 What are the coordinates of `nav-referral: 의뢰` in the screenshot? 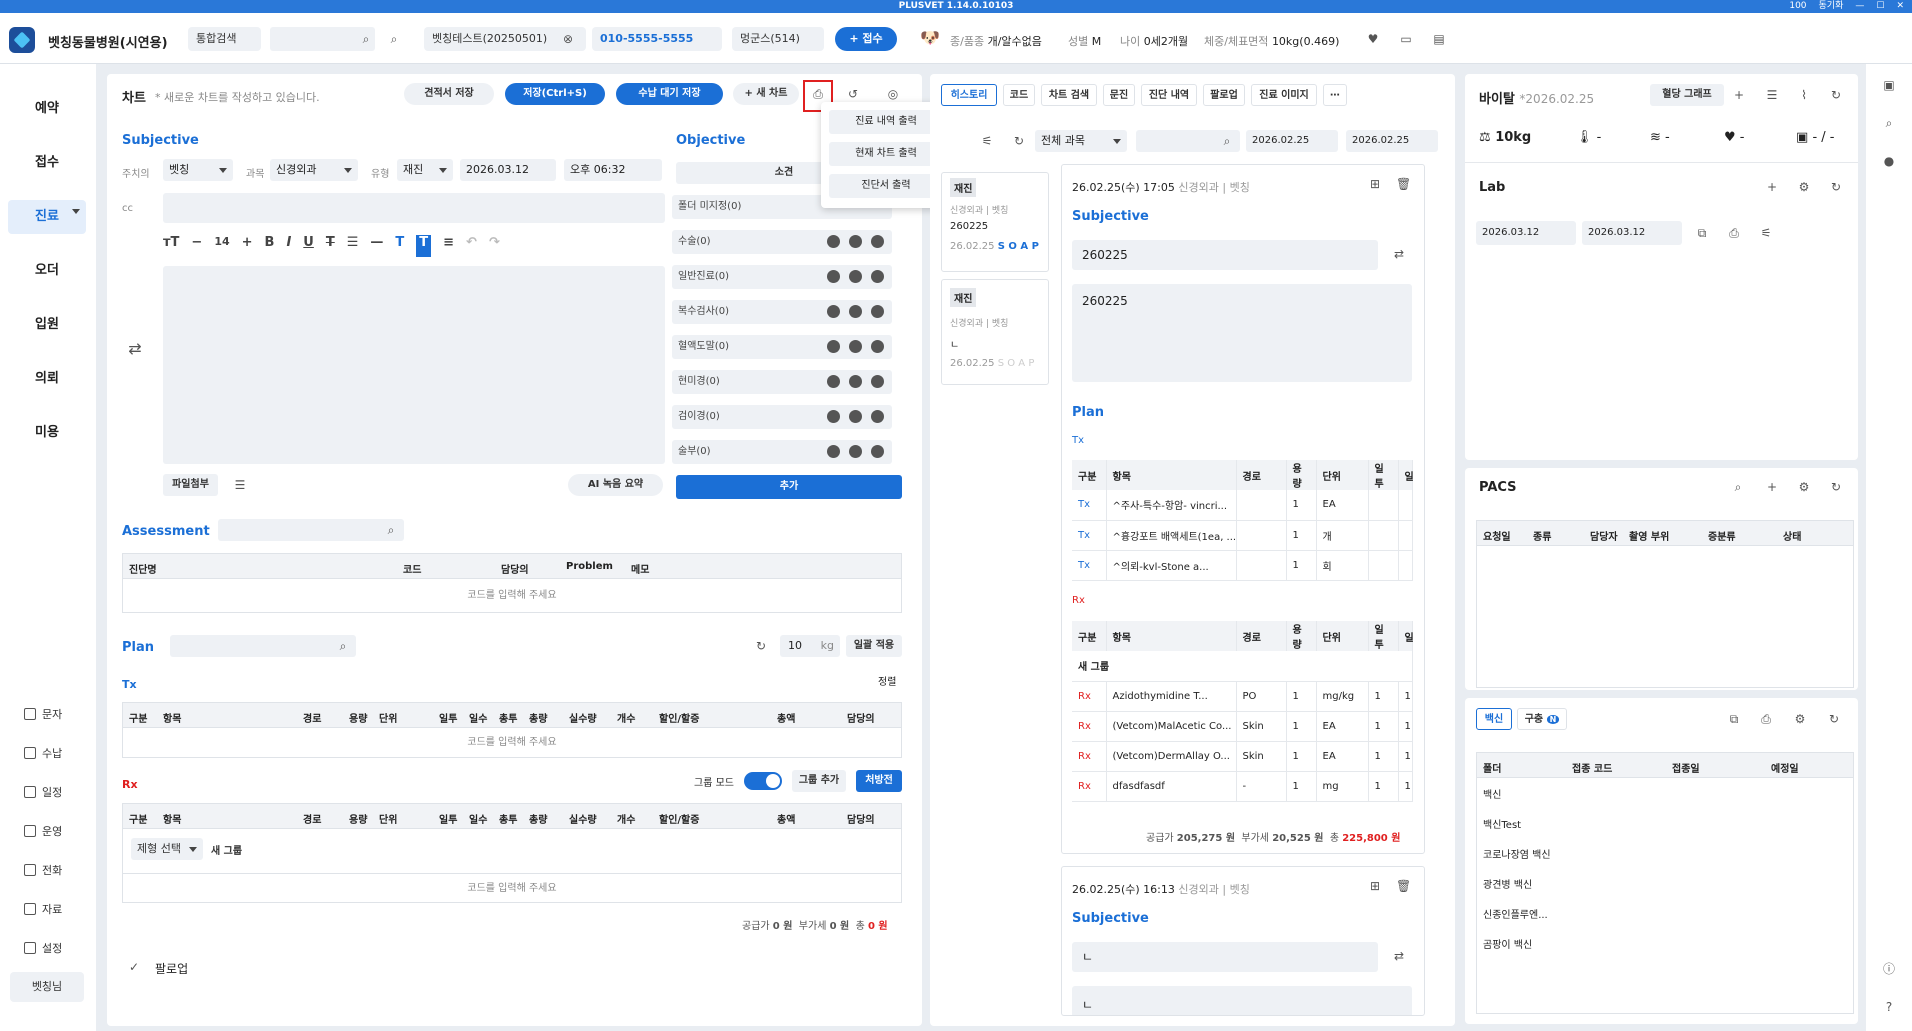 It's located at (47, 379).